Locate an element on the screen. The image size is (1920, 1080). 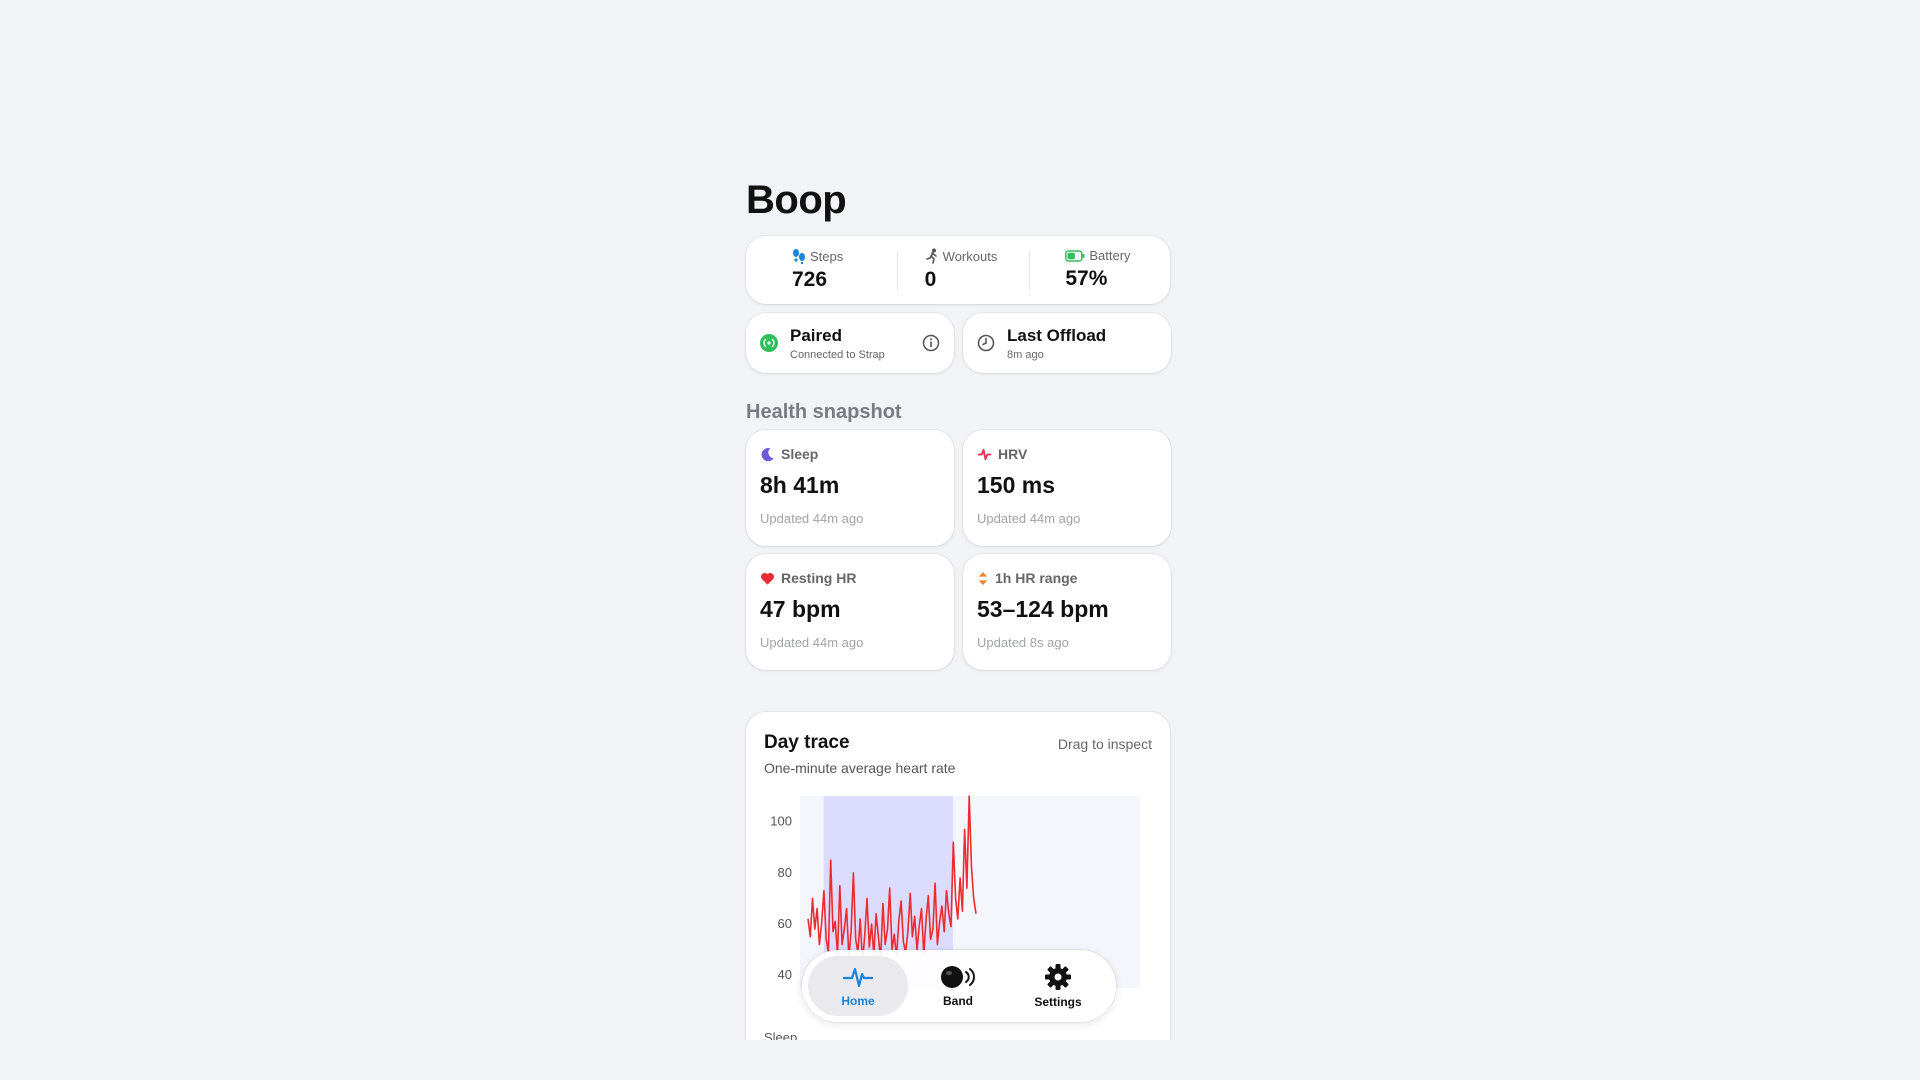
footprints-icon is located at coordinates (799, 256).